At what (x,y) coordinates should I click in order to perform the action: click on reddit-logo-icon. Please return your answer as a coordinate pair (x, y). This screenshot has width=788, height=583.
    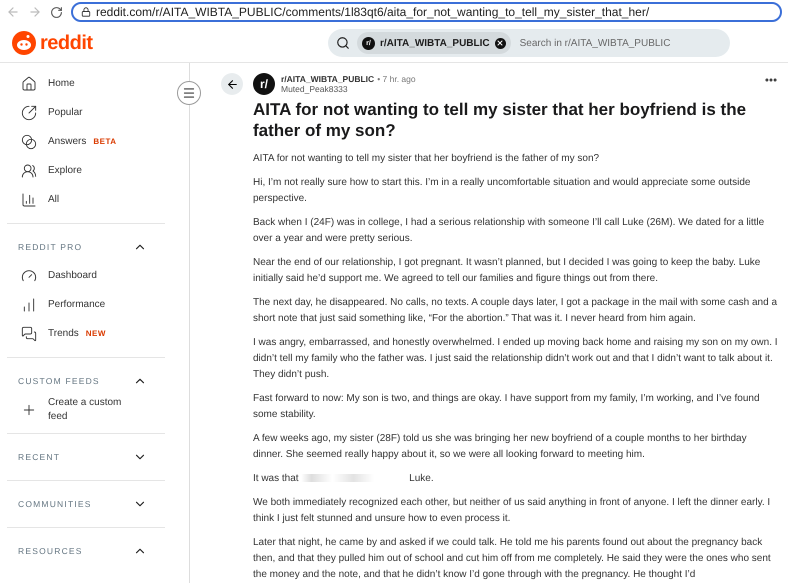
    Looking at the image, I should click on (24, 43).